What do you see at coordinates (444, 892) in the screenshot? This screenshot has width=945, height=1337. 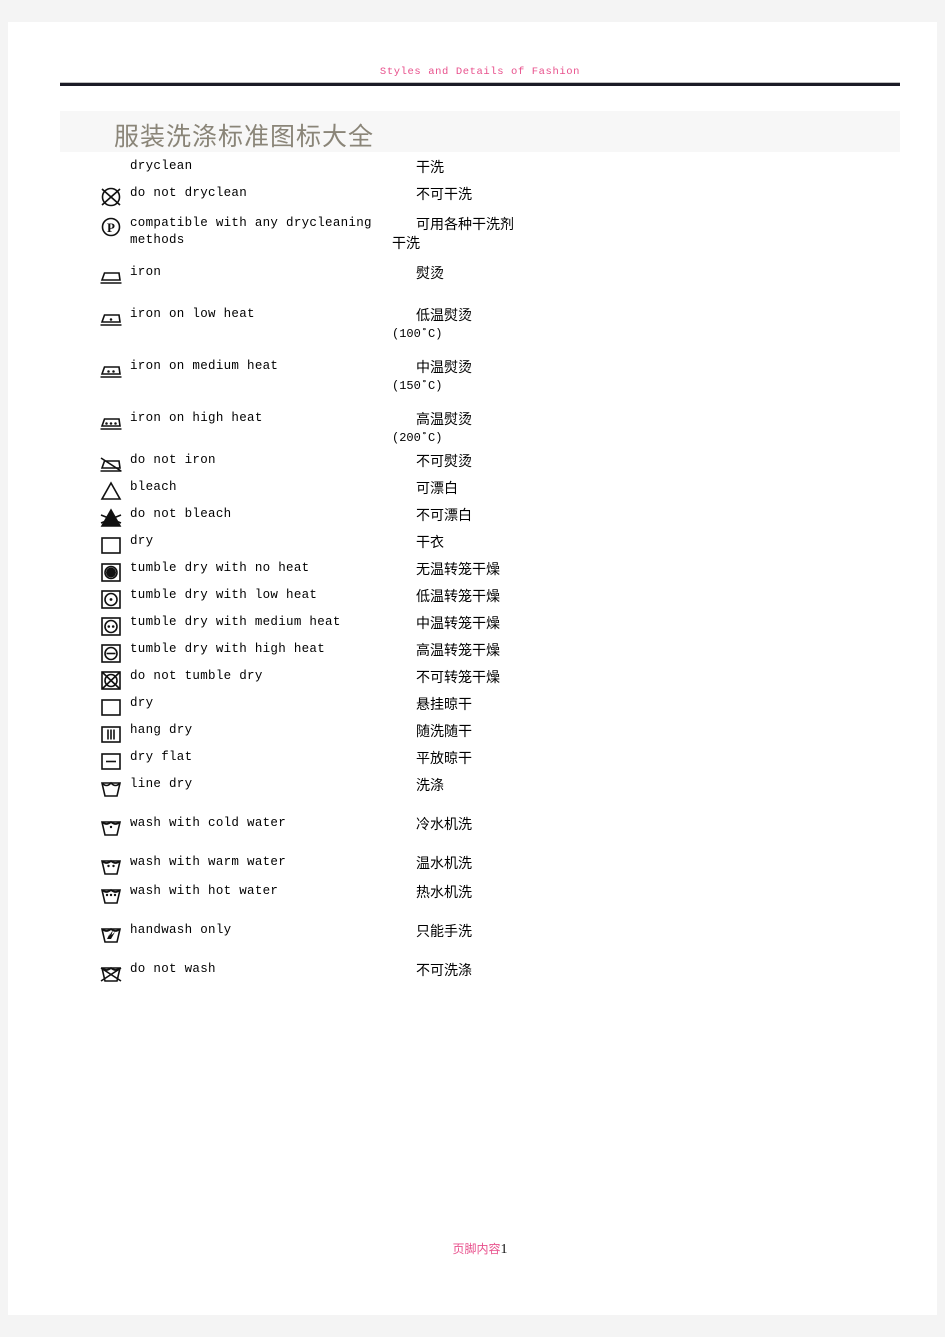 I see `symbol-chinese-text: 热水机洗` at bounding box center [444, 892].